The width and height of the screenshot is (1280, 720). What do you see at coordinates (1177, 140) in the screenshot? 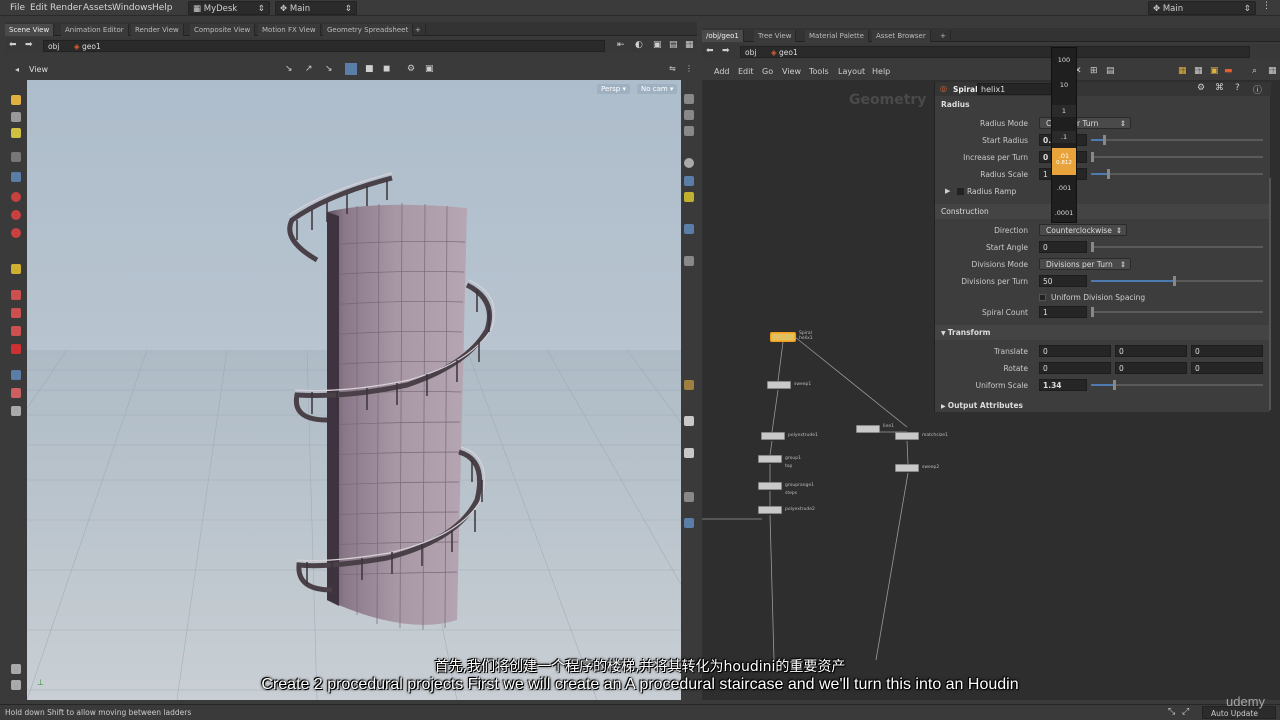
I see `start-radius-slider` at bounding box center [1177, 140].